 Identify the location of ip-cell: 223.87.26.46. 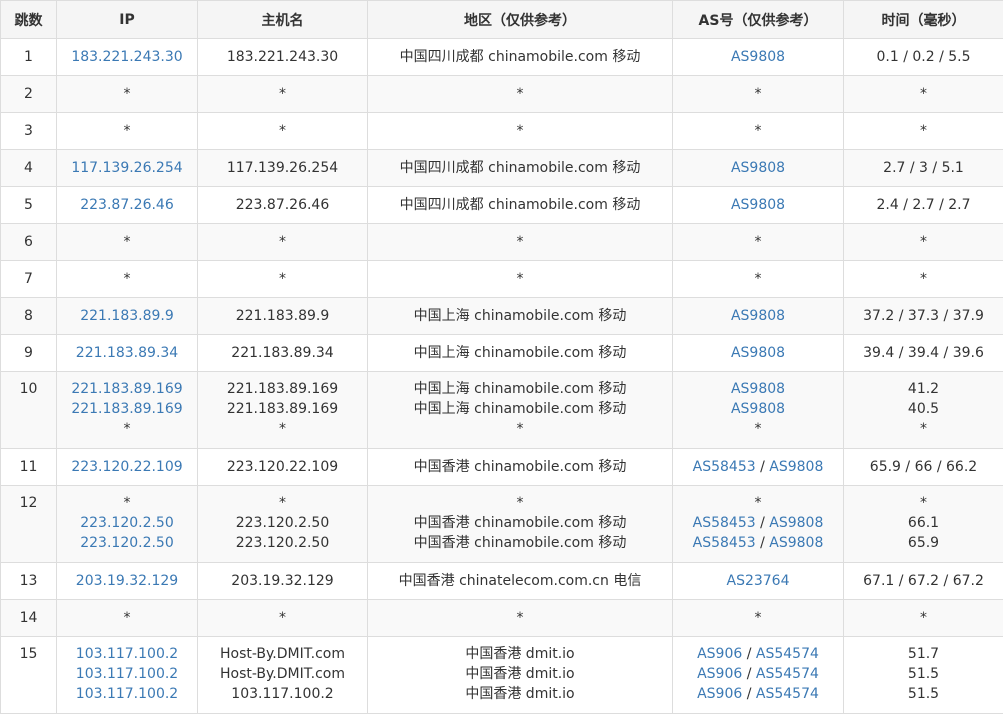
(127, 205).